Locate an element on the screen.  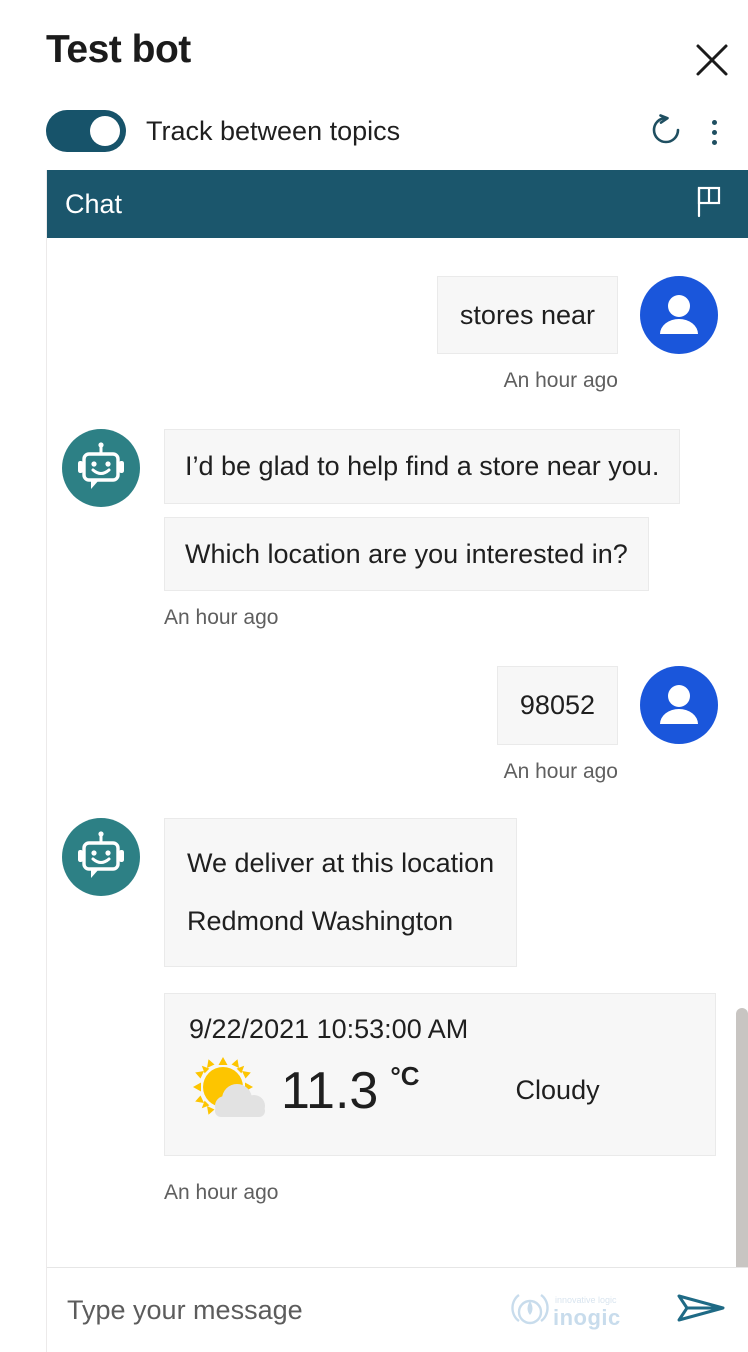
bot-message-line: Redmond Washington is located at coordinates (320, 921).